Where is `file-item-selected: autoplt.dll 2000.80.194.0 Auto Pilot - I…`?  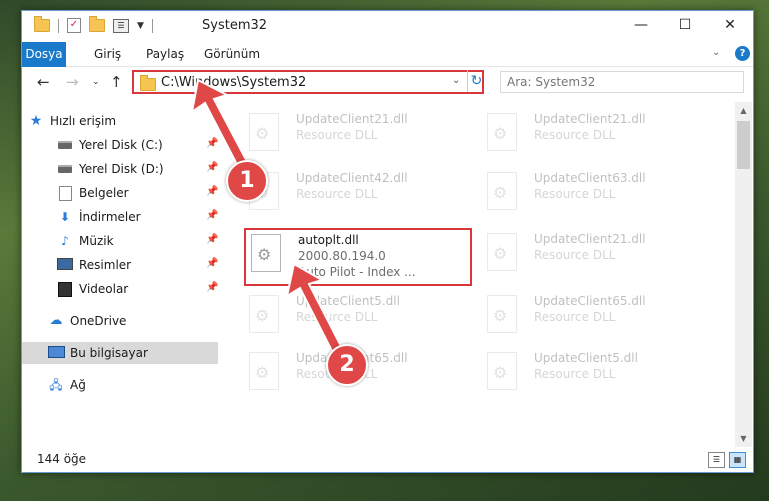 file-item-selected: autoplt.dll 2000.80.194.0 Auto Pilot - I… is located at coordinates (358, 257).